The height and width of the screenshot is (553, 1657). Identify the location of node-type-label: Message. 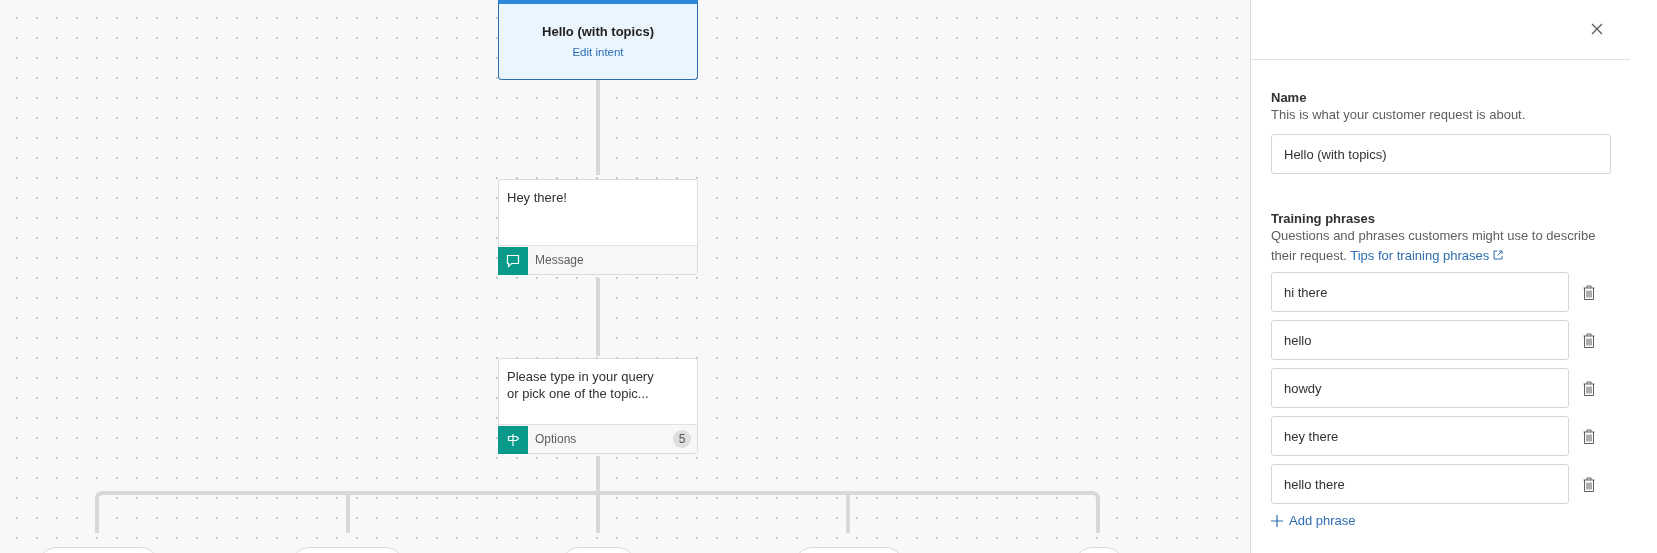
(560, 260).